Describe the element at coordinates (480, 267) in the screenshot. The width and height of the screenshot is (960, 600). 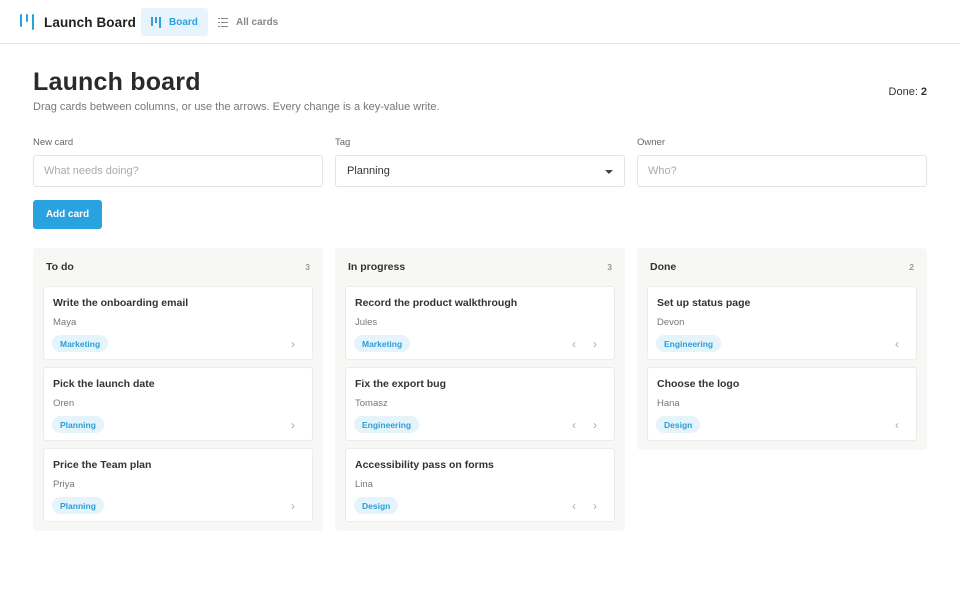
I see `column-header: In progress 3` at that location.